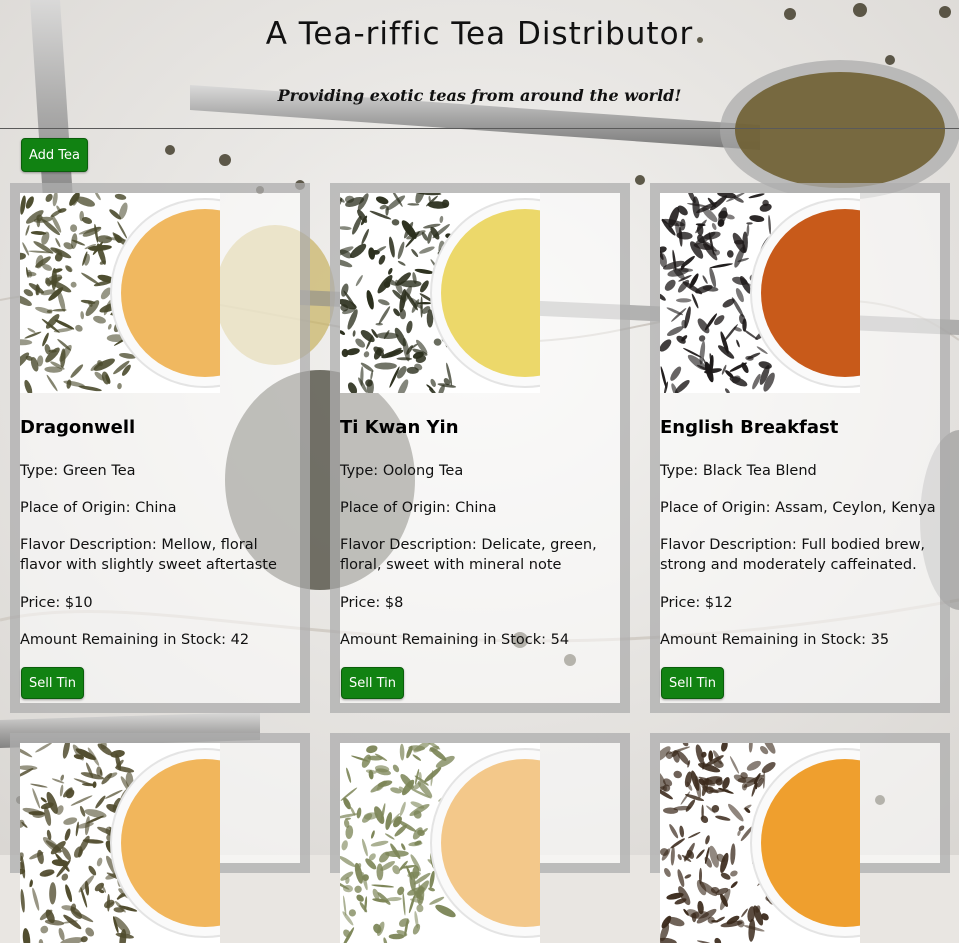 Image resolution: width=959 pixels, height=943 pixels. What do you see at coordinates (775, 640) in the screenshot?
I see `tea-stock: Amount Remaining in Stock: 35` at bounding box center [775, 640].